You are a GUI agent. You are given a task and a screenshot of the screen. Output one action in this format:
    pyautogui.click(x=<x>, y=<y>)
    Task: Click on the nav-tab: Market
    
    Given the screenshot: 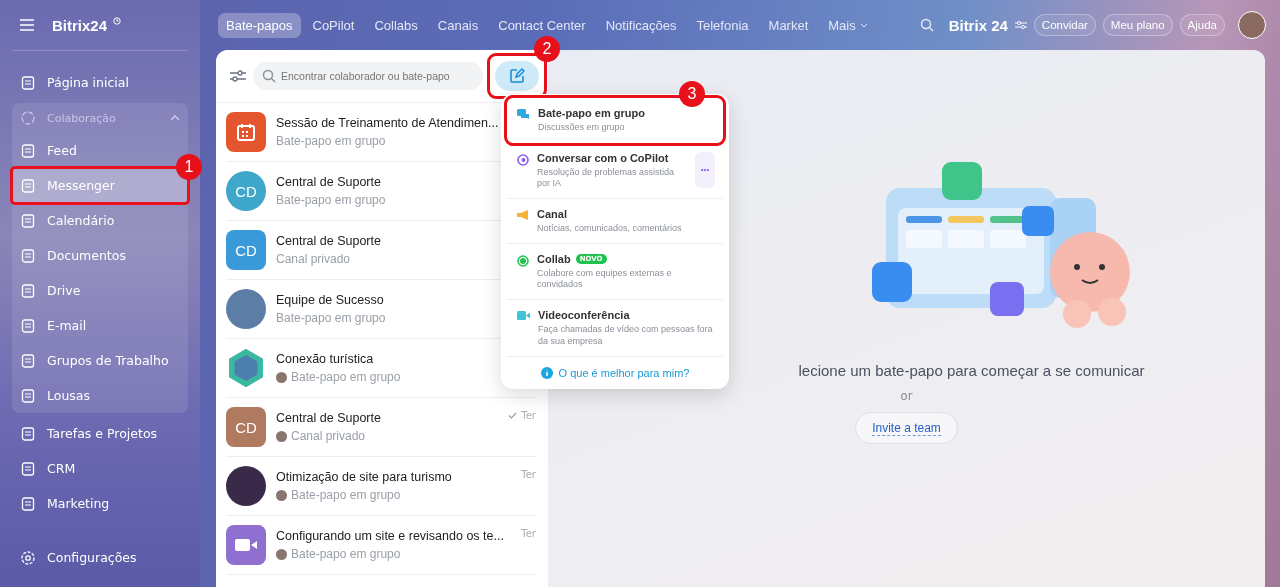 What is the action you would take?
    pyautogui.click(x=788, y=25)
    